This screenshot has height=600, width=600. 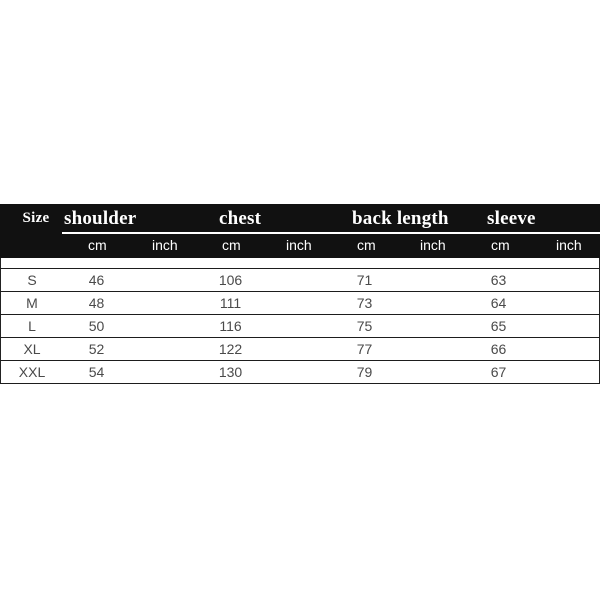 I want to click on cell-sleeve-cm: 64, so click(x=498, y=303).